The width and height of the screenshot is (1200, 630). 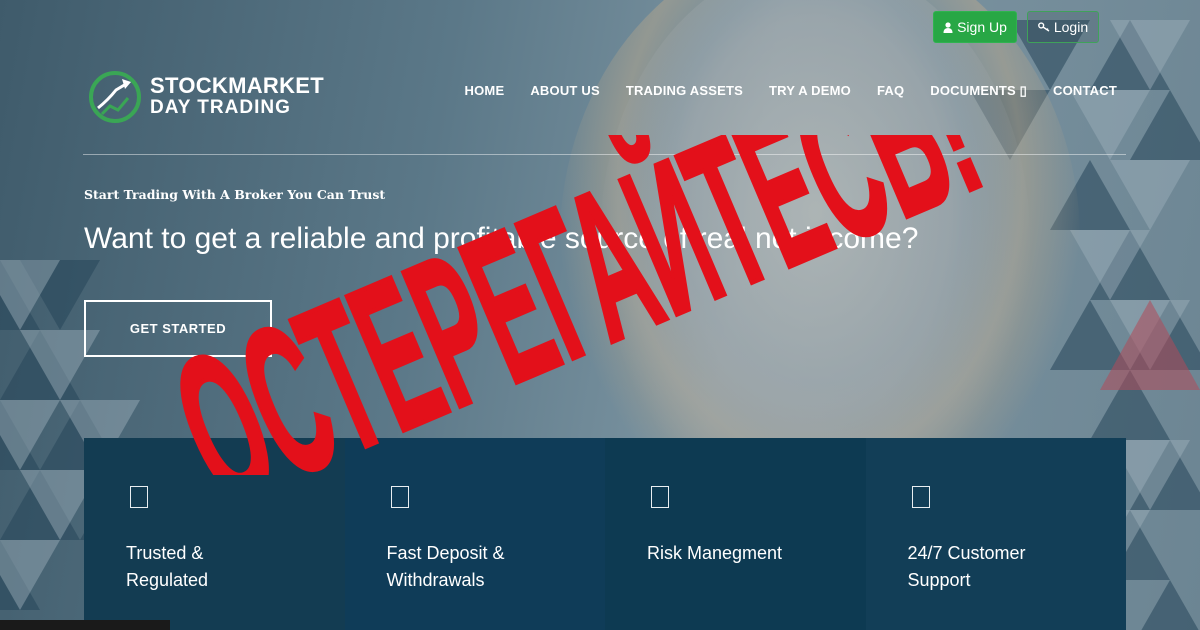 I want to click on brand-logo: STOCKMARKET DAY TRADING, so click(x=206, y=97).